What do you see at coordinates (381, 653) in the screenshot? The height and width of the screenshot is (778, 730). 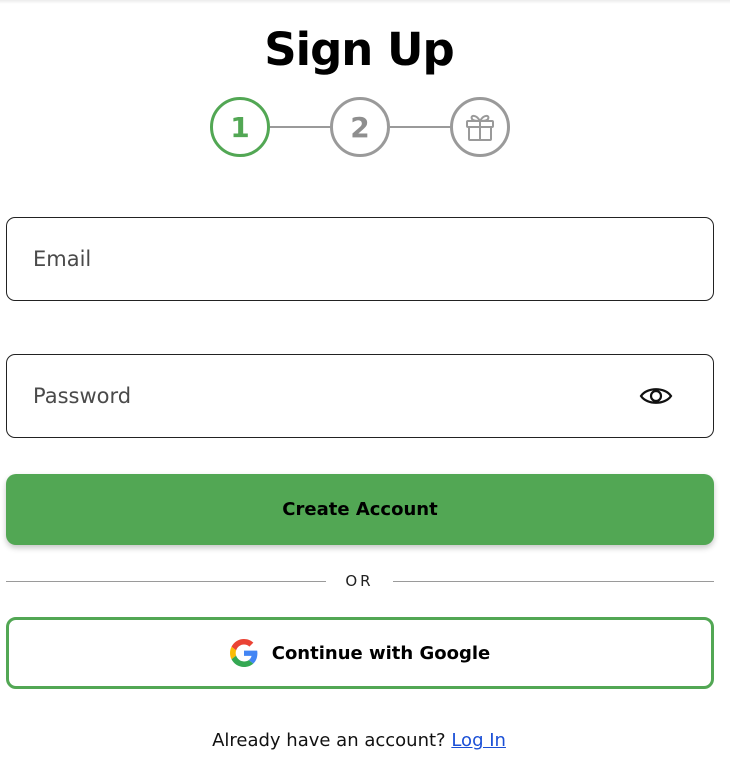 I see `google-button-label: Continue with Google` at bounding box center [381, 653].